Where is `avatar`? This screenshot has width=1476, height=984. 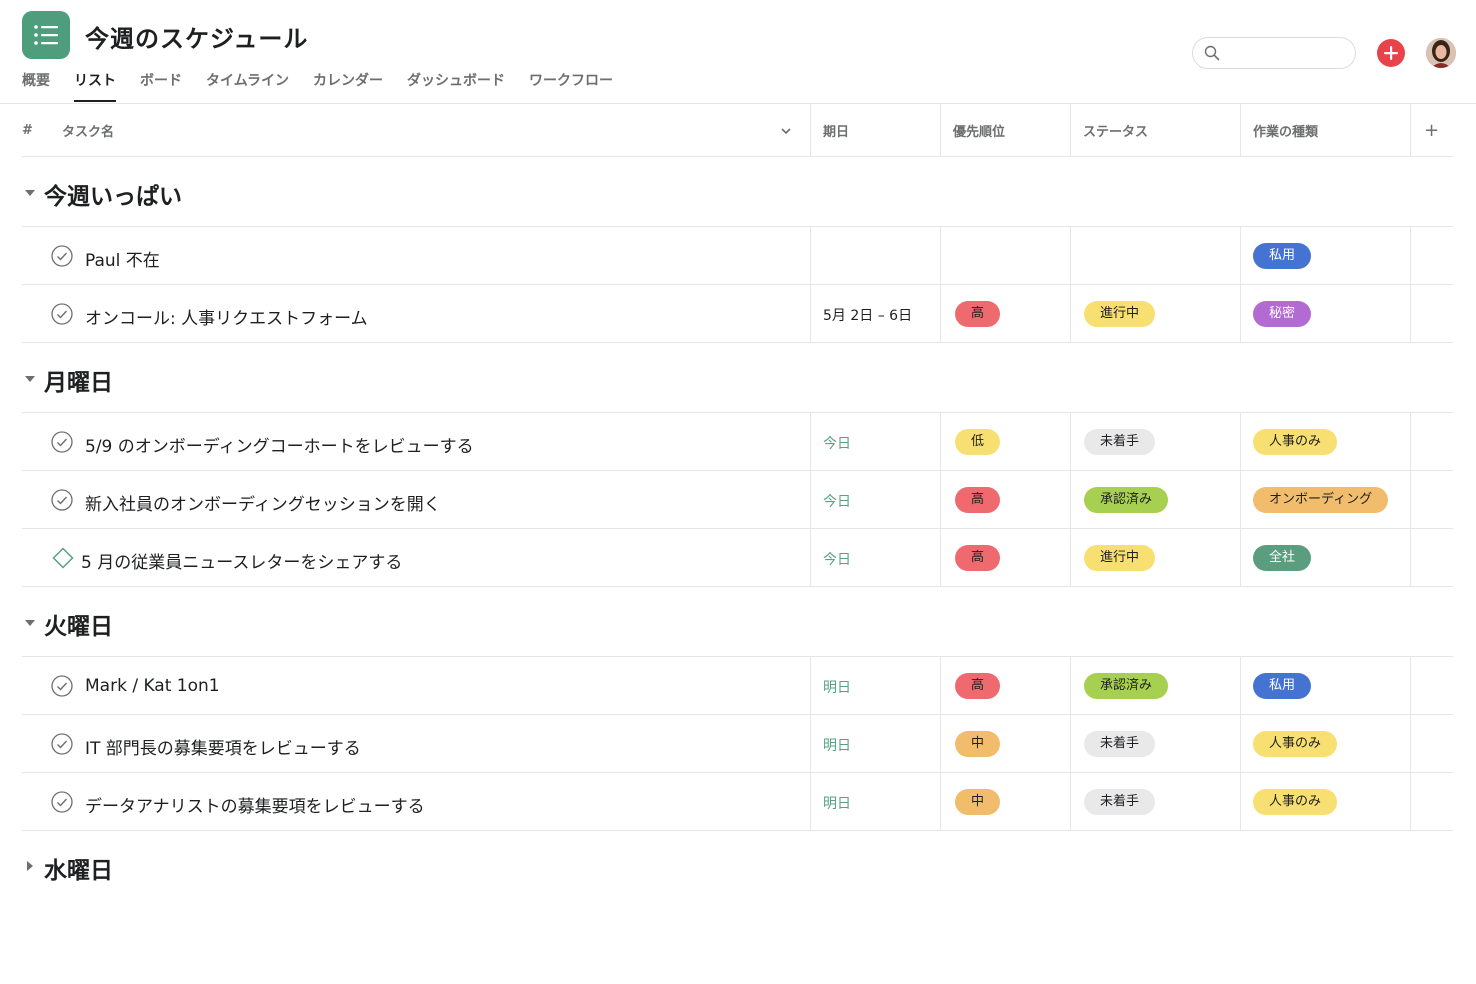 avatar is located at coordinates (1441, 53).